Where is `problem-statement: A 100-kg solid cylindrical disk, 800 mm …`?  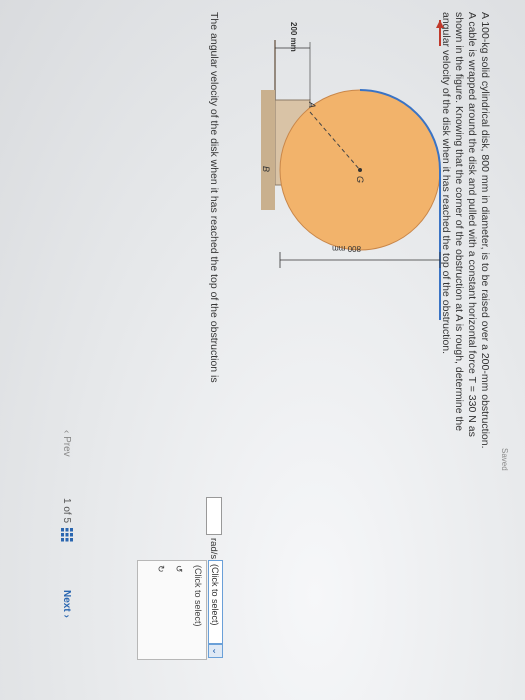 problem-statement: A 100-kg solid cylindrical disk, 800 mm … is located at coordinates (465, 230).